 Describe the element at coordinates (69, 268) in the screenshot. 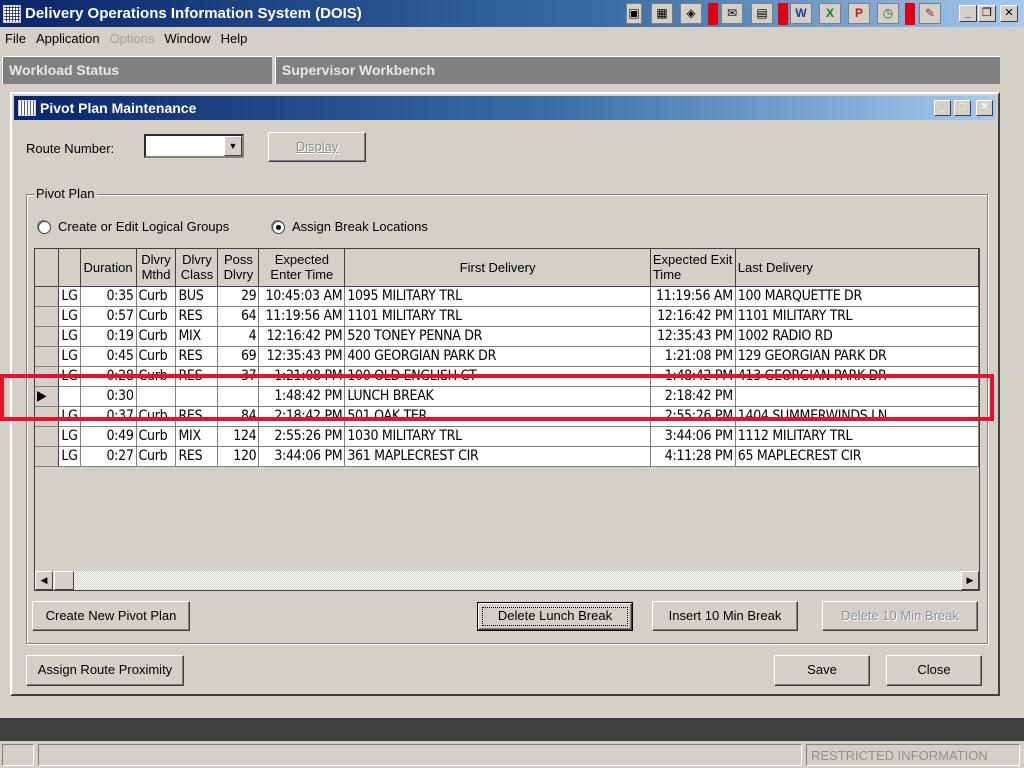

I see `column-header-type` at that location.